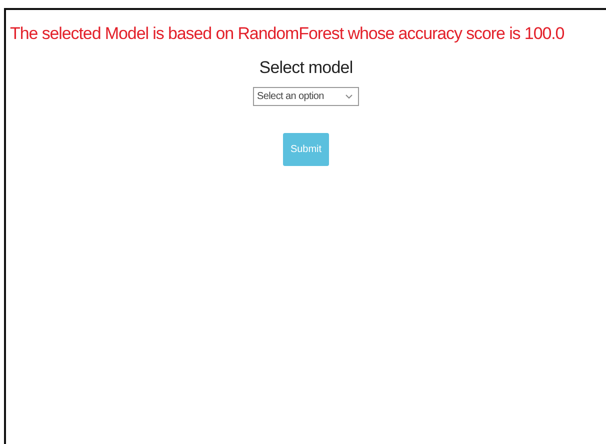 The height and width of the screenshot is (444, 606). I want to click on result-message: The selected Model is based on RandomForest whose accuracy score is 100.0, so click(287, 34).